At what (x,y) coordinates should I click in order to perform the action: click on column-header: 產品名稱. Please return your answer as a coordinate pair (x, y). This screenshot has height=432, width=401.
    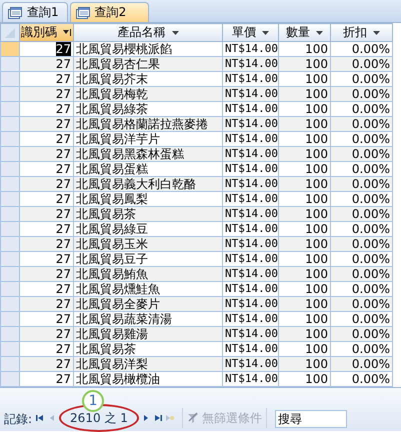
    Looking at the image, I should click on (148, 33).